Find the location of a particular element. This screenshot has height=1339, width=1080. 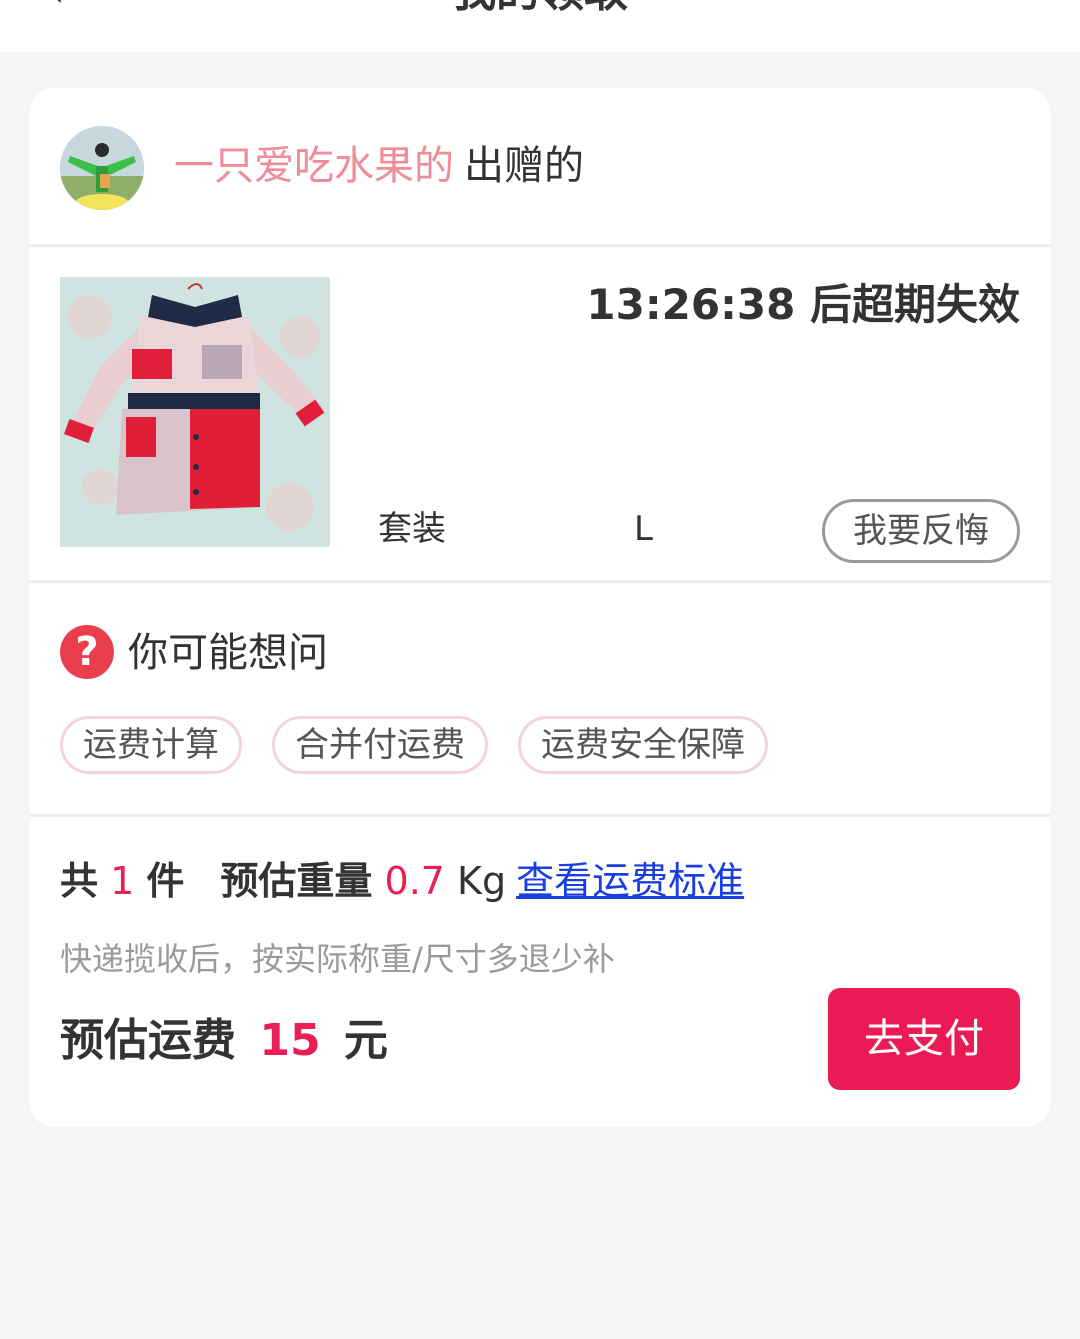

faq-tag-combined-shipping: 合并付运费 is located at coordinates (380, 745).